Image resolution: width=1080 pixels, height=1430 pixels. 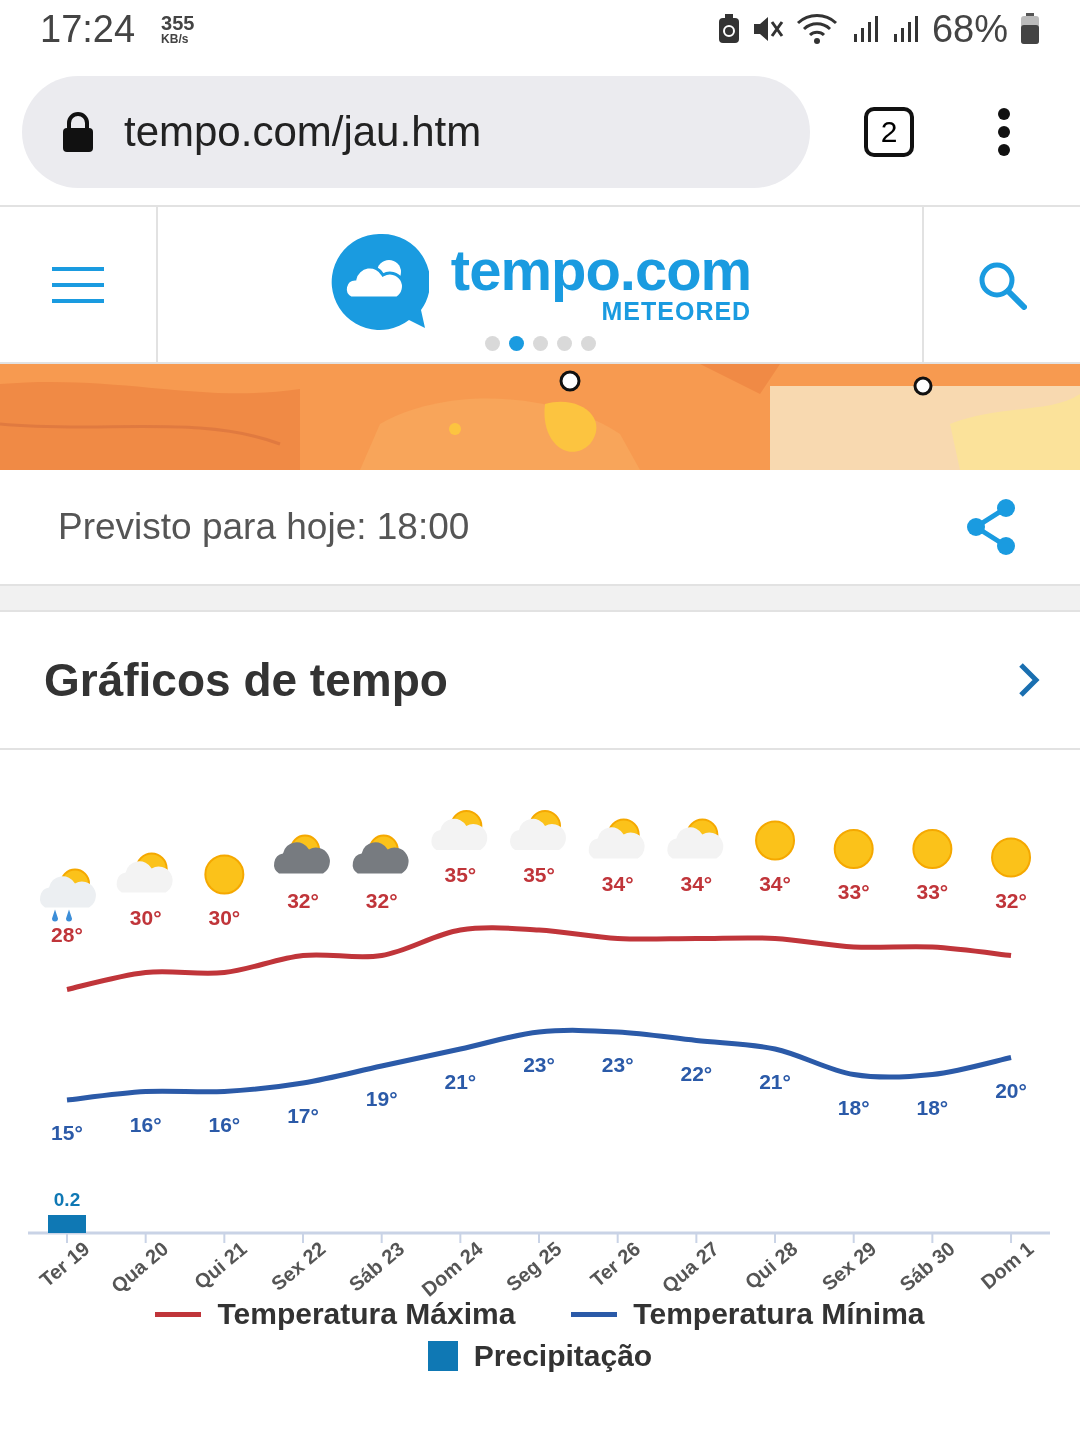 I want to click on axis-label: Ter 19, so click(x=64, y=1264).